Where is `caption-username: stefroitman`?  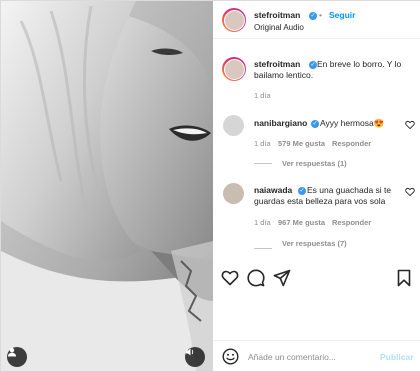
caption-username: stefroitman is located at coordinates (277, 64).